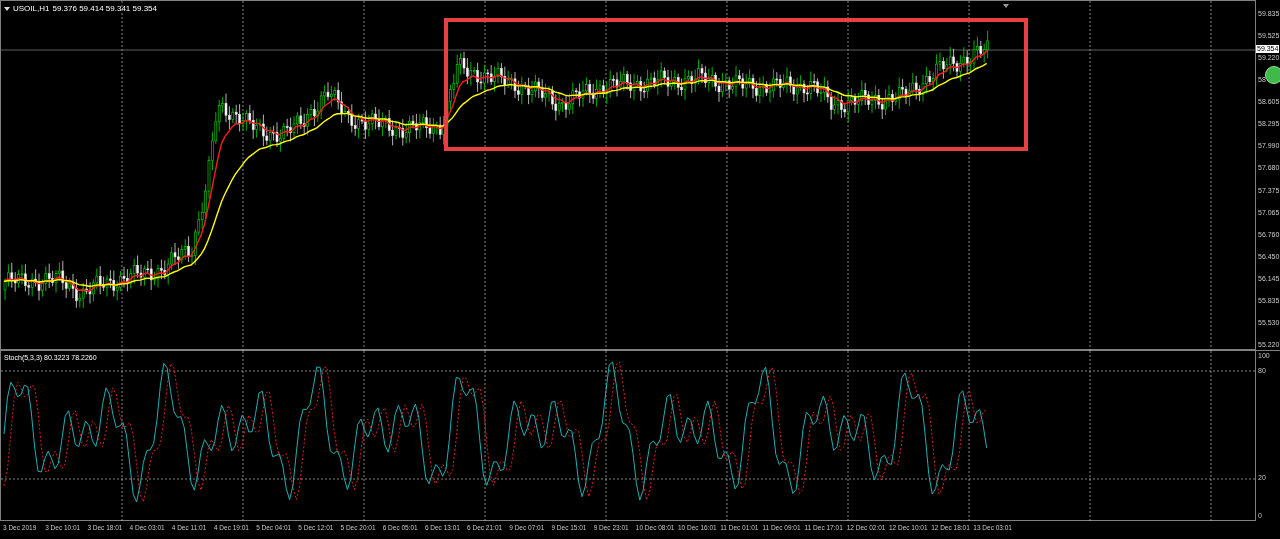 The height and width of the screenshot is (539, 1280). I want to click on symbol-label: USOIL,H1, so click(31, 9).